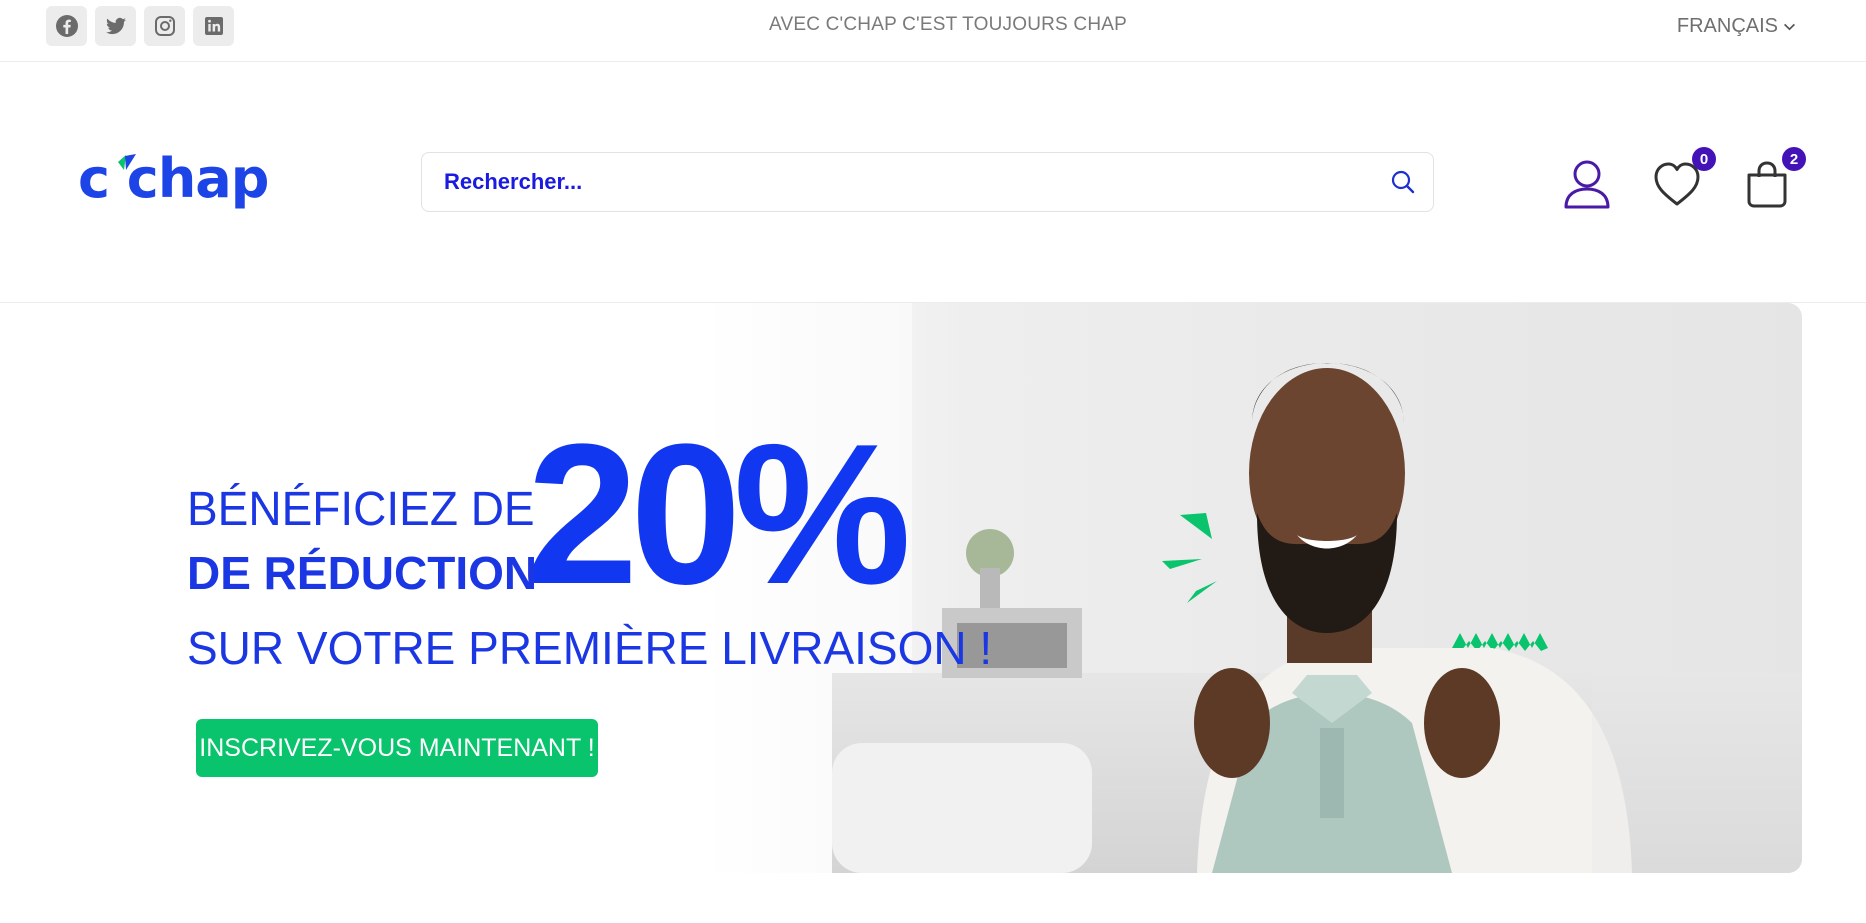  What do you see at coordinates (1789, 27) in the screenshot?
I see `chevron-down-icon` at bounding box center [1789, 27].